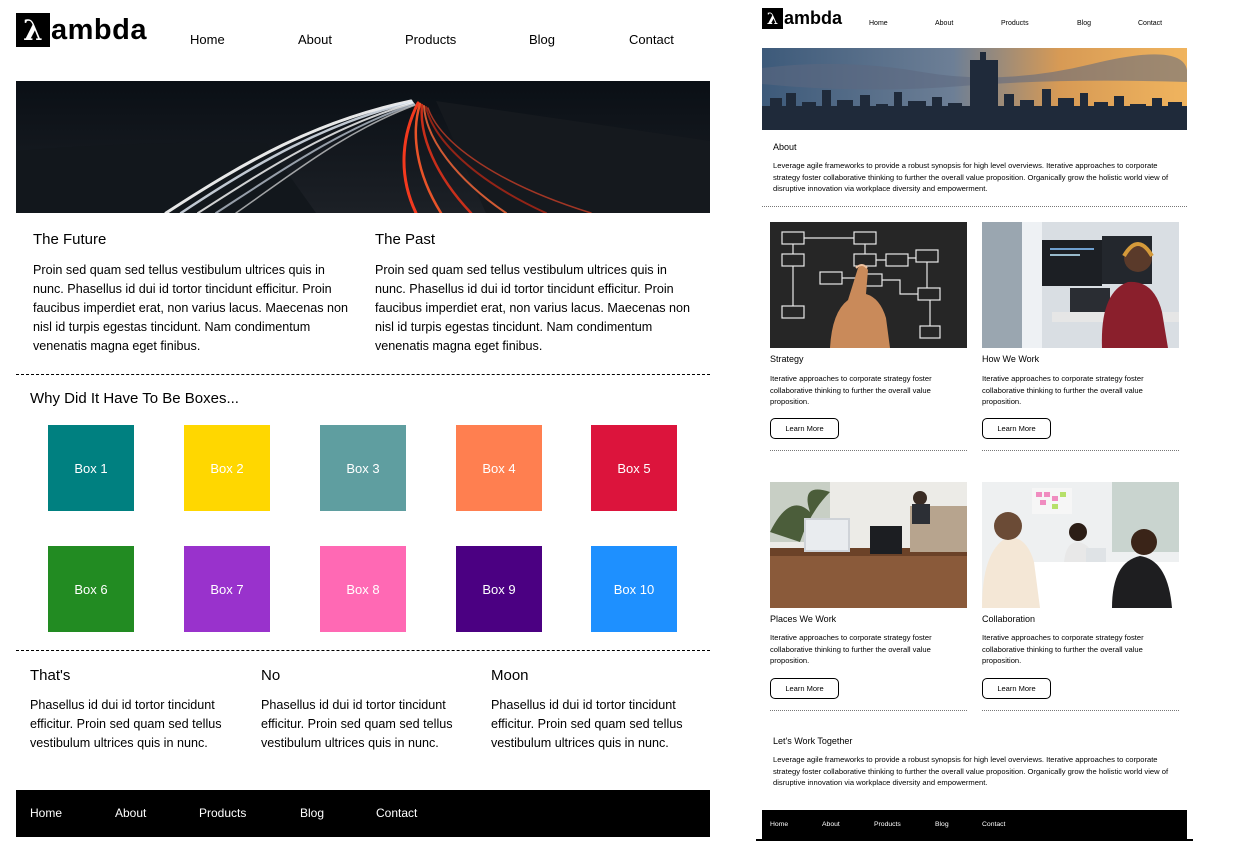 This screenshot has height=846, width=1247. I want to click on hero-image-light-trails, so click(363, 147).